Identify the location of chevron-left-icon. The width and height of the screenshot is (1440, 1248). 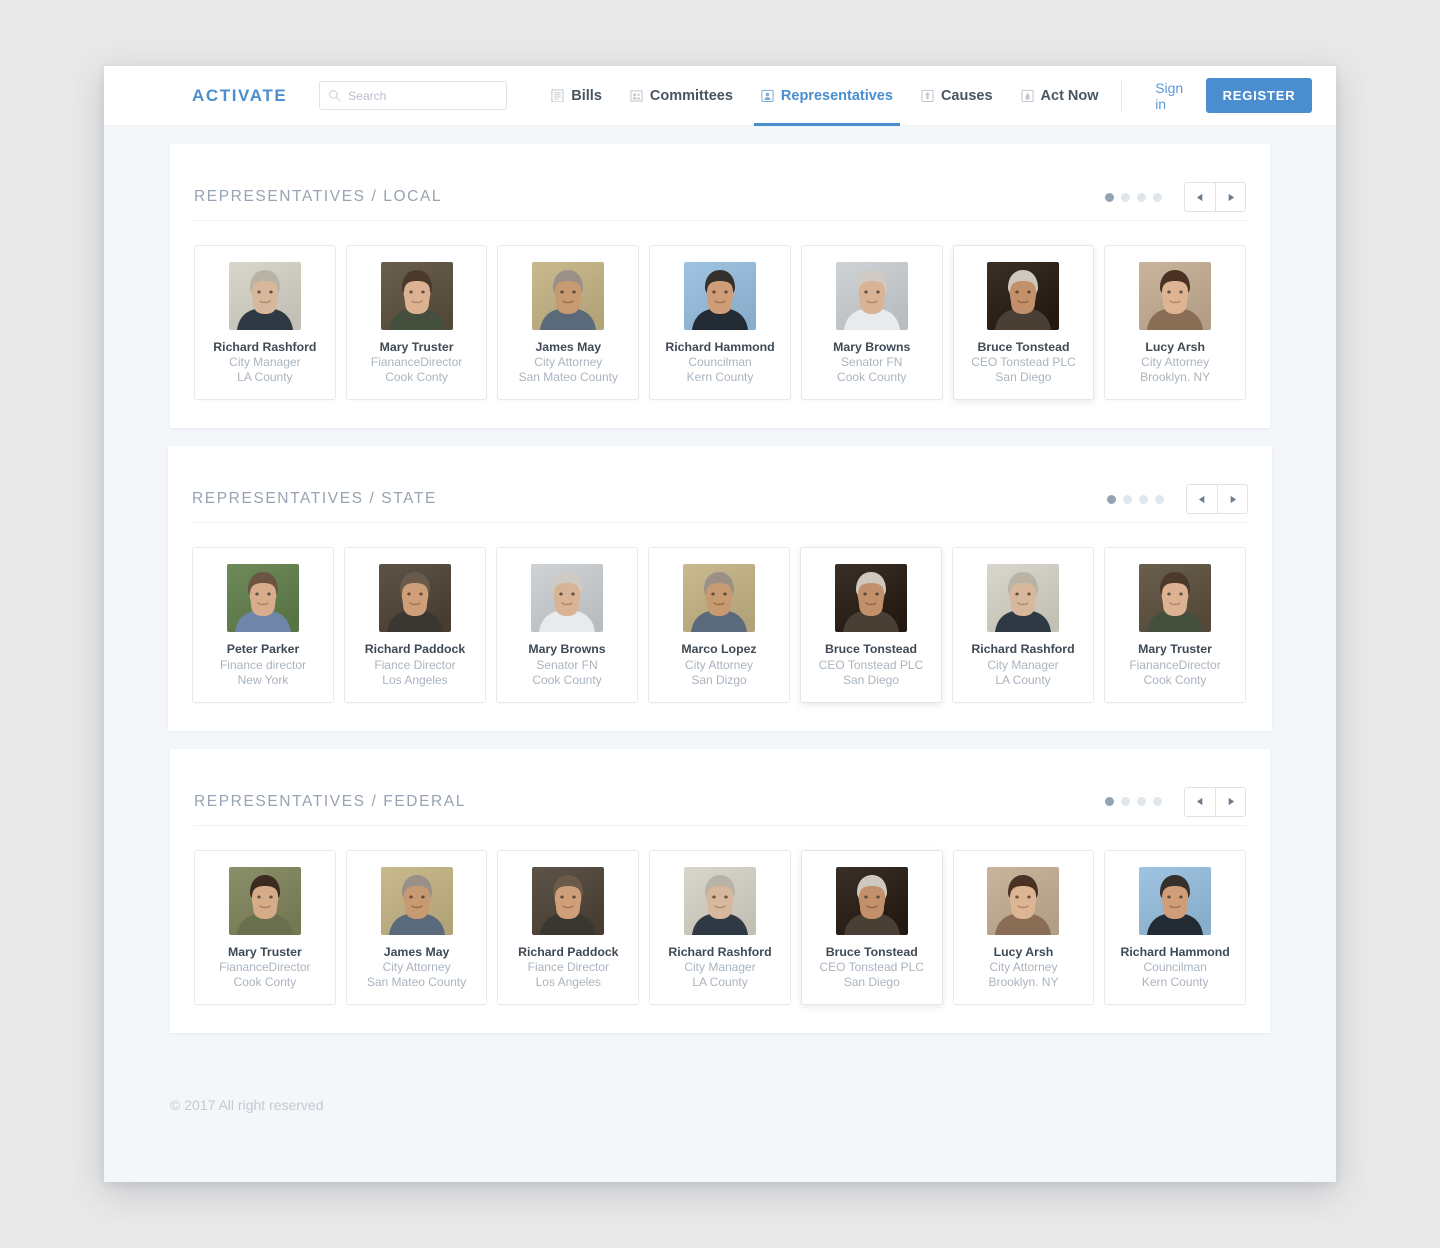
(1199, 197).